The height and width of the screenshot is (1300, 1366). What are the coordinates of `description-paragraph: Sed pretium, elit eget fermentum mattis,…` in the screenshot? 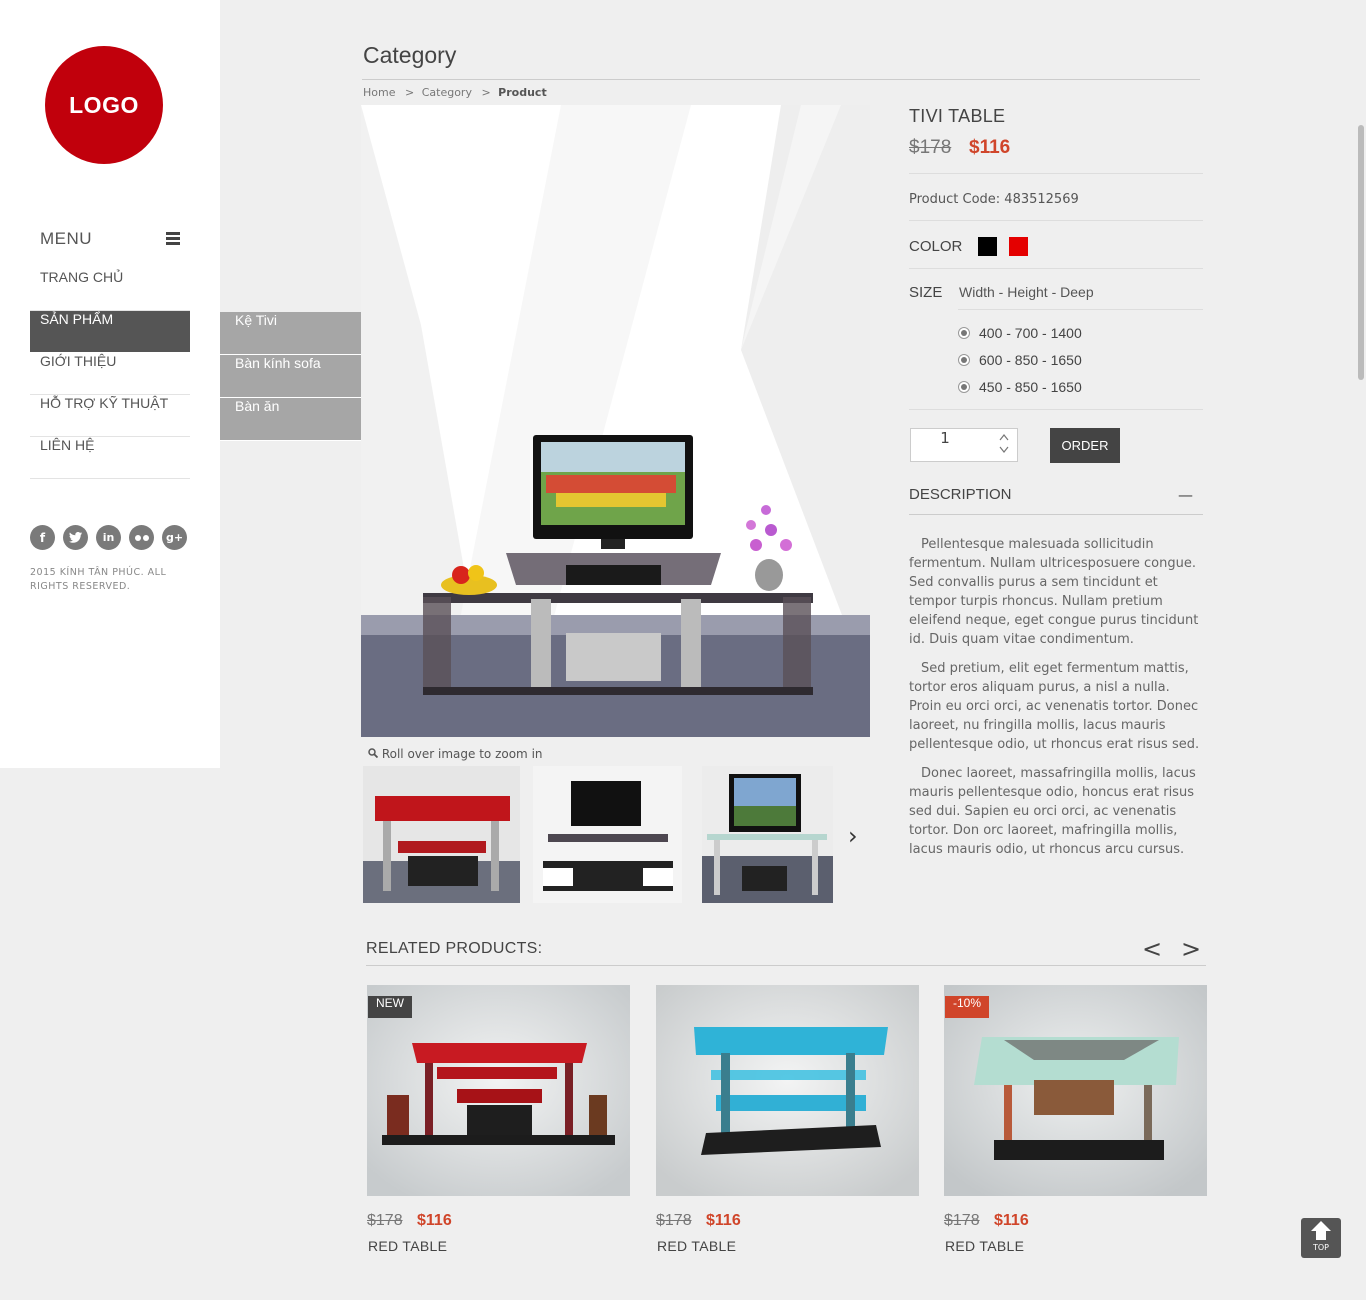 It's located at (1054, 706).